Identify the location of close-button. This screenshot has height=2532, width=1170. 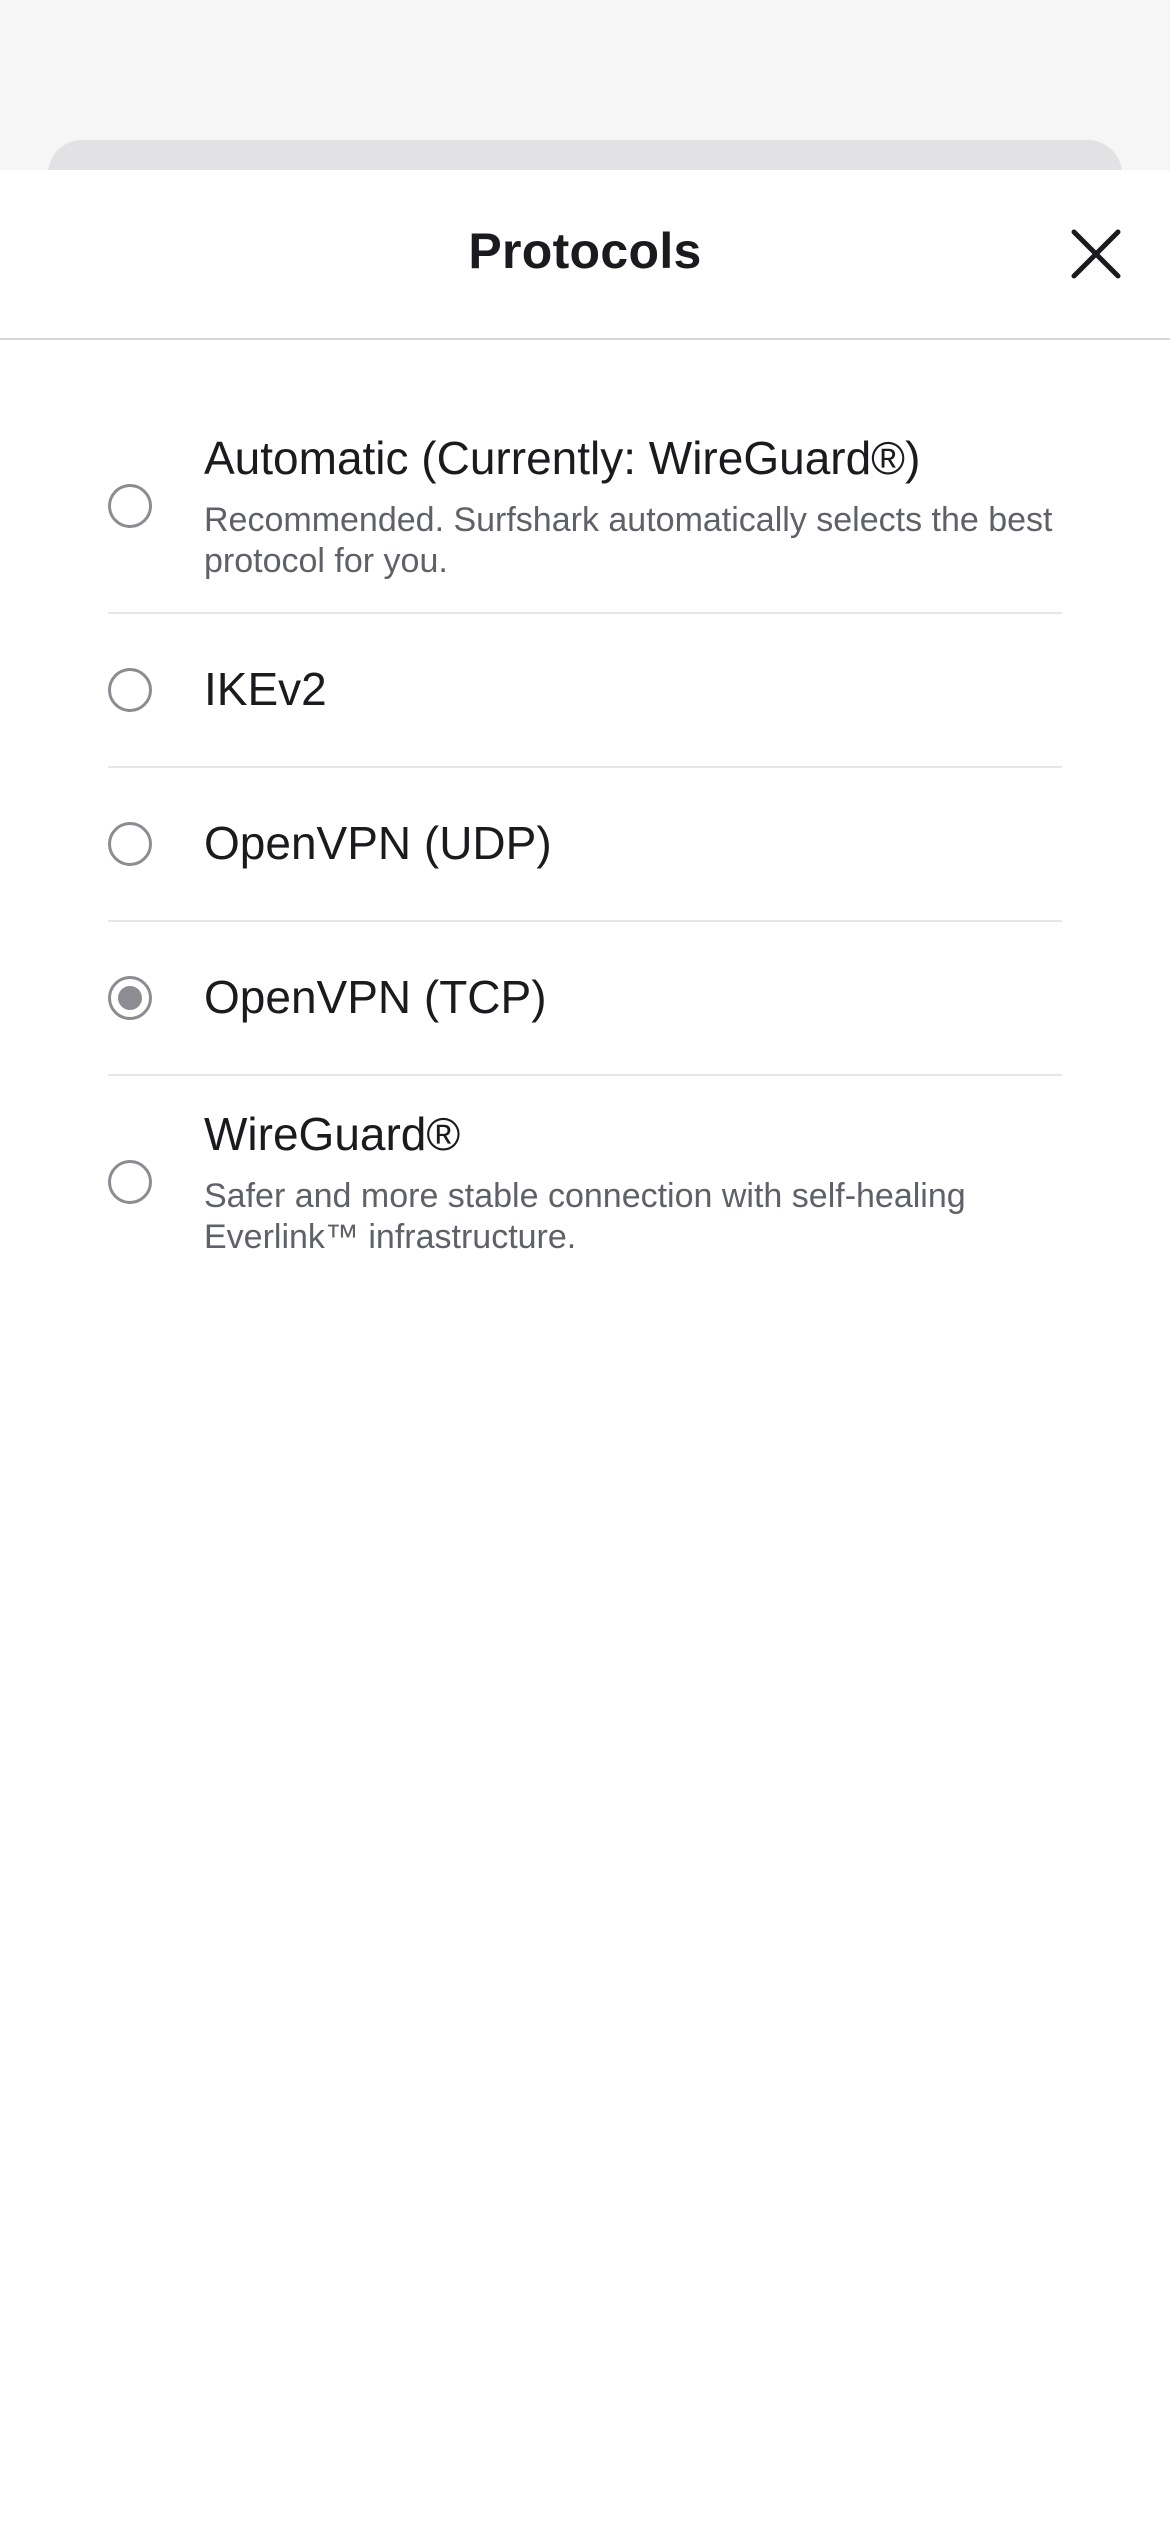
(1096, 254).